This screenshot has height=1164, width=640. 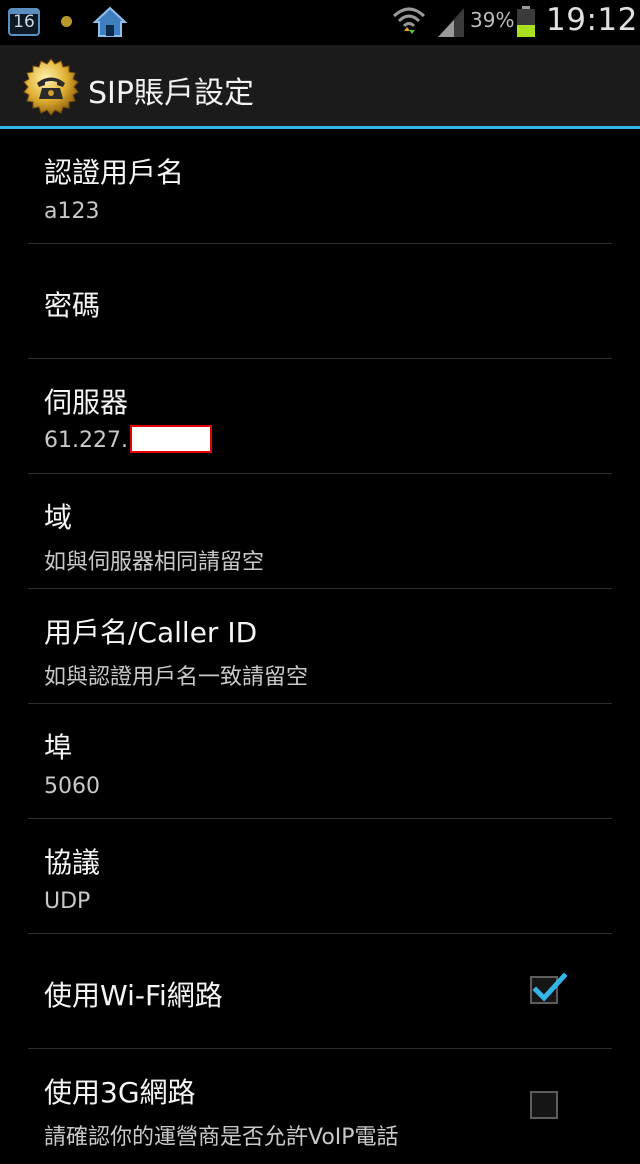 What do you see at coordinates (320, 416) in the screenshot?
I see `pref-server: 伺服器 61.227.` at bounding box center [320, 416].